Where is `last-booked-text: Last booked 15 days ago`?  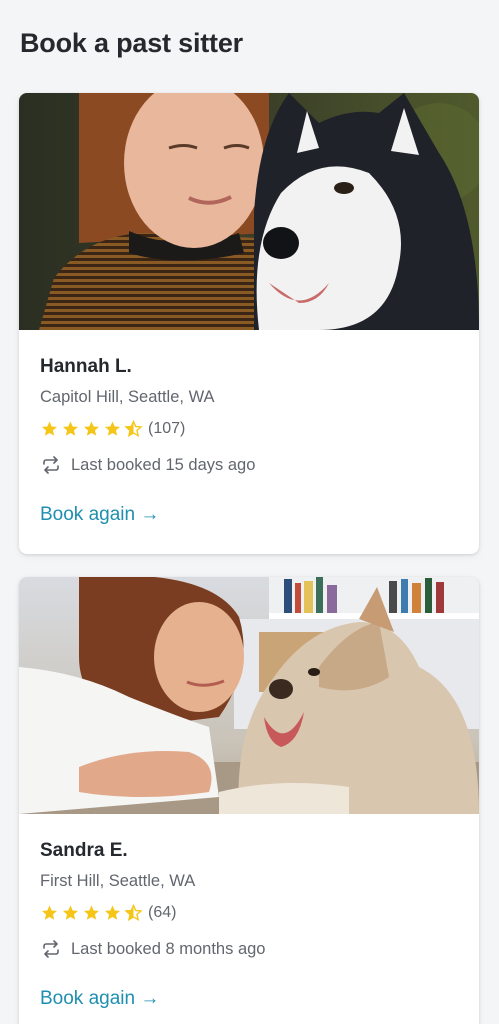
last-booked-text: Last booked 15 days ago is located at coordinates (163, 464).